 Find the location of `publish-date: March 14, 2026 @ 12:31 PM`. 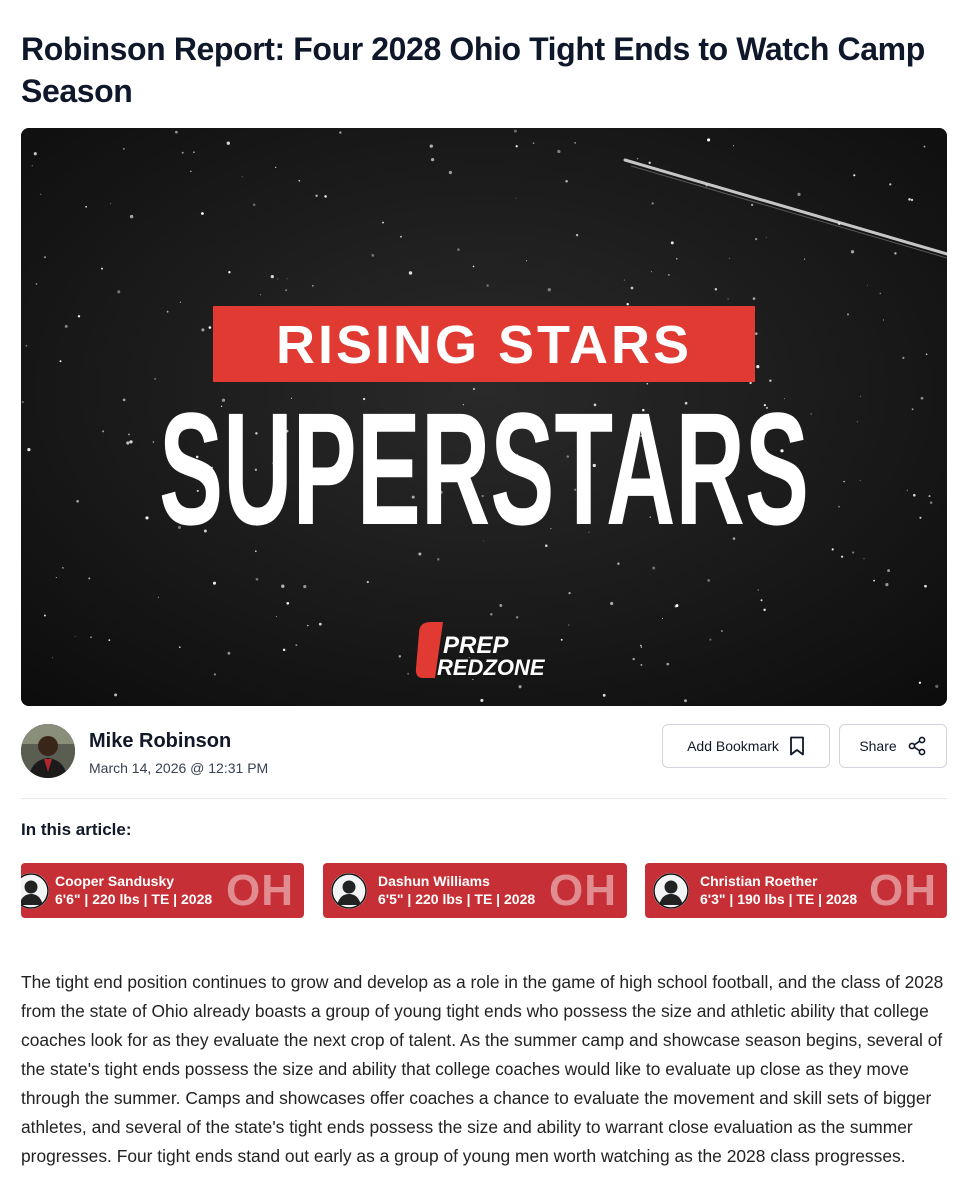

publish-date: March 14, 2026 @ 12:31 PM is located at coordinates (179, 768).